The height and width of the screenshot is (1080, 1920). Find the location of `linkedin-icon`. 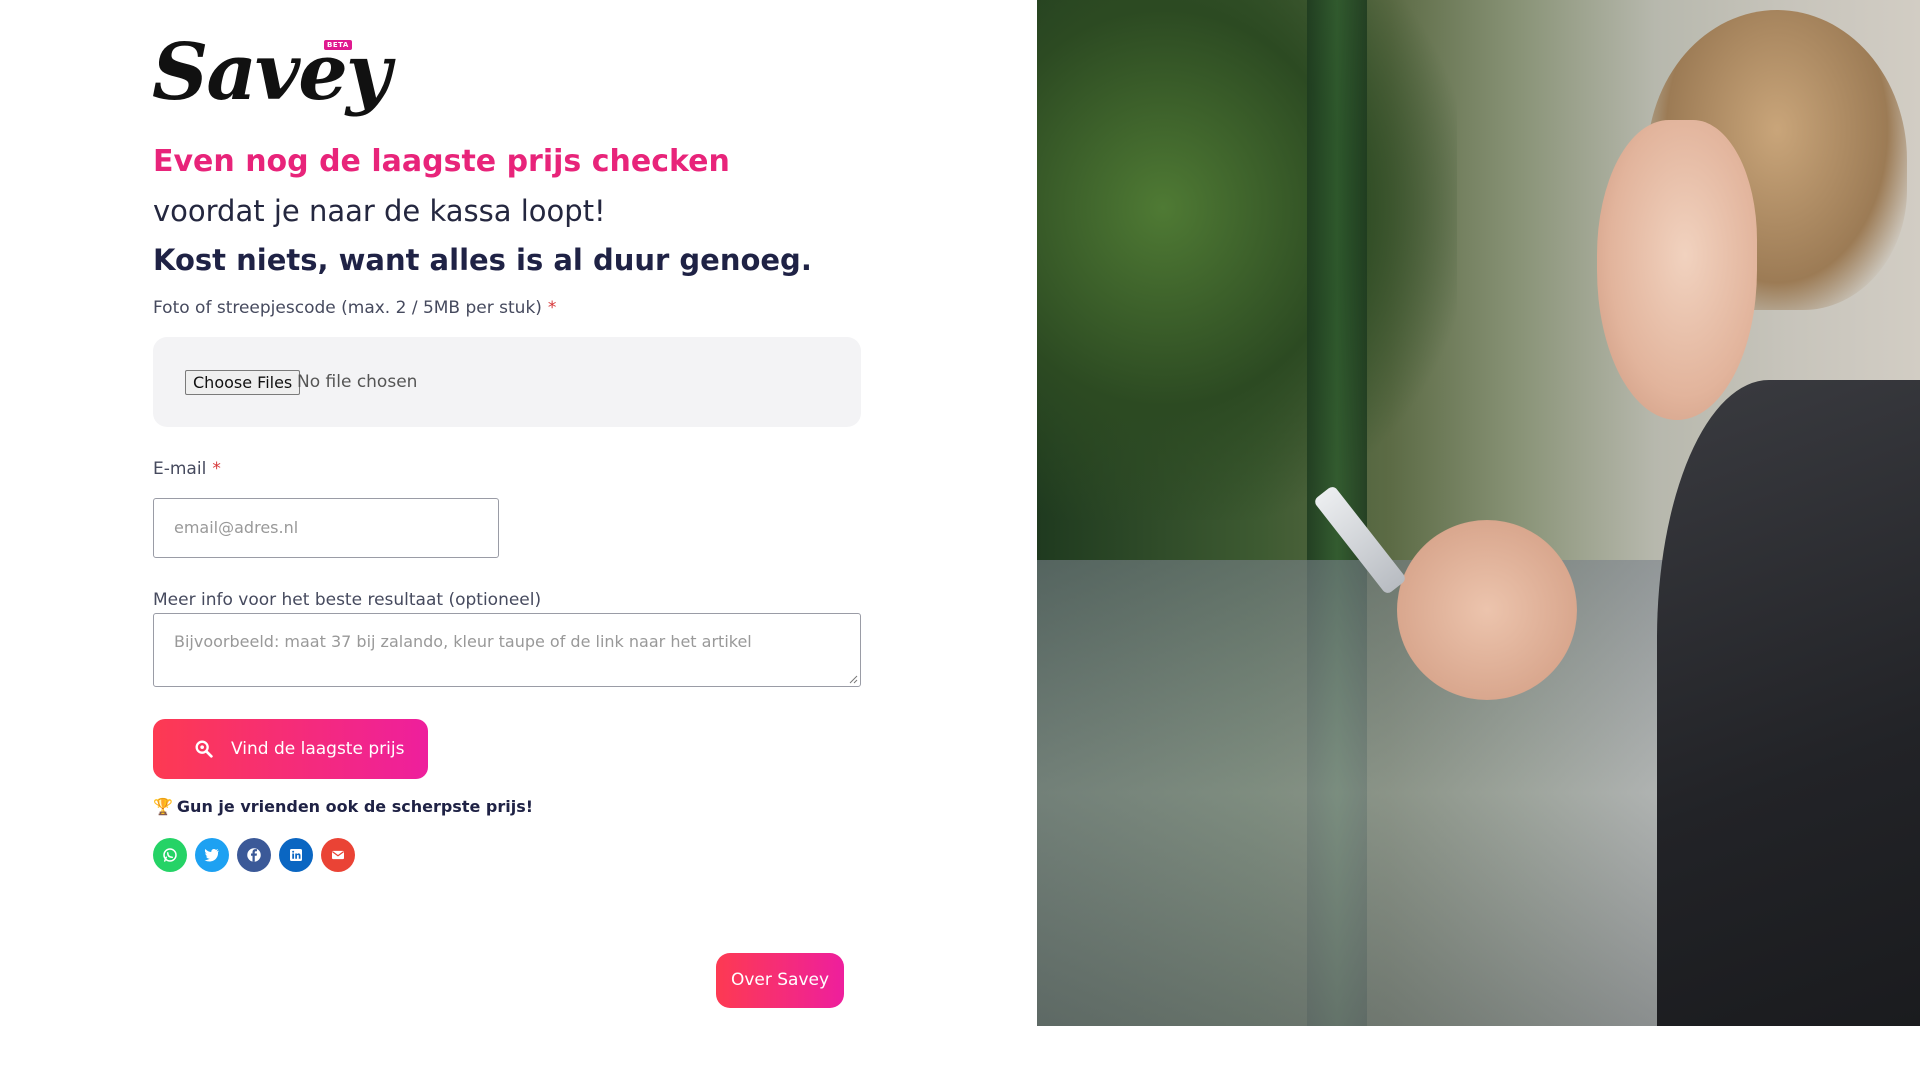

linkedin-icon is located at coordinates (296, 855).